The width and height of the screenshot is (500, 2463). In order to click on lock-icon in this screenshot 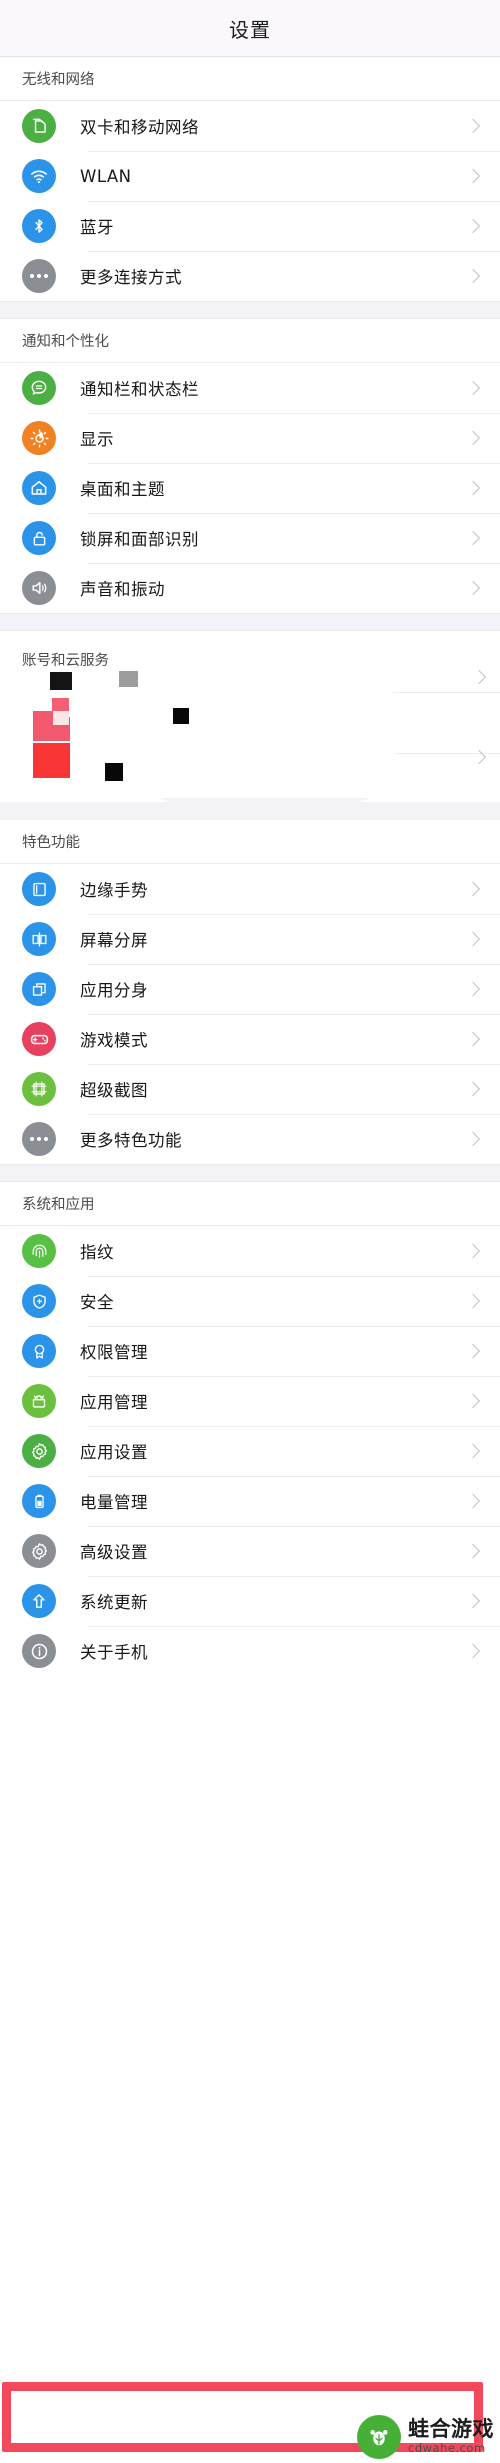, I will do `click(39, 538)`.